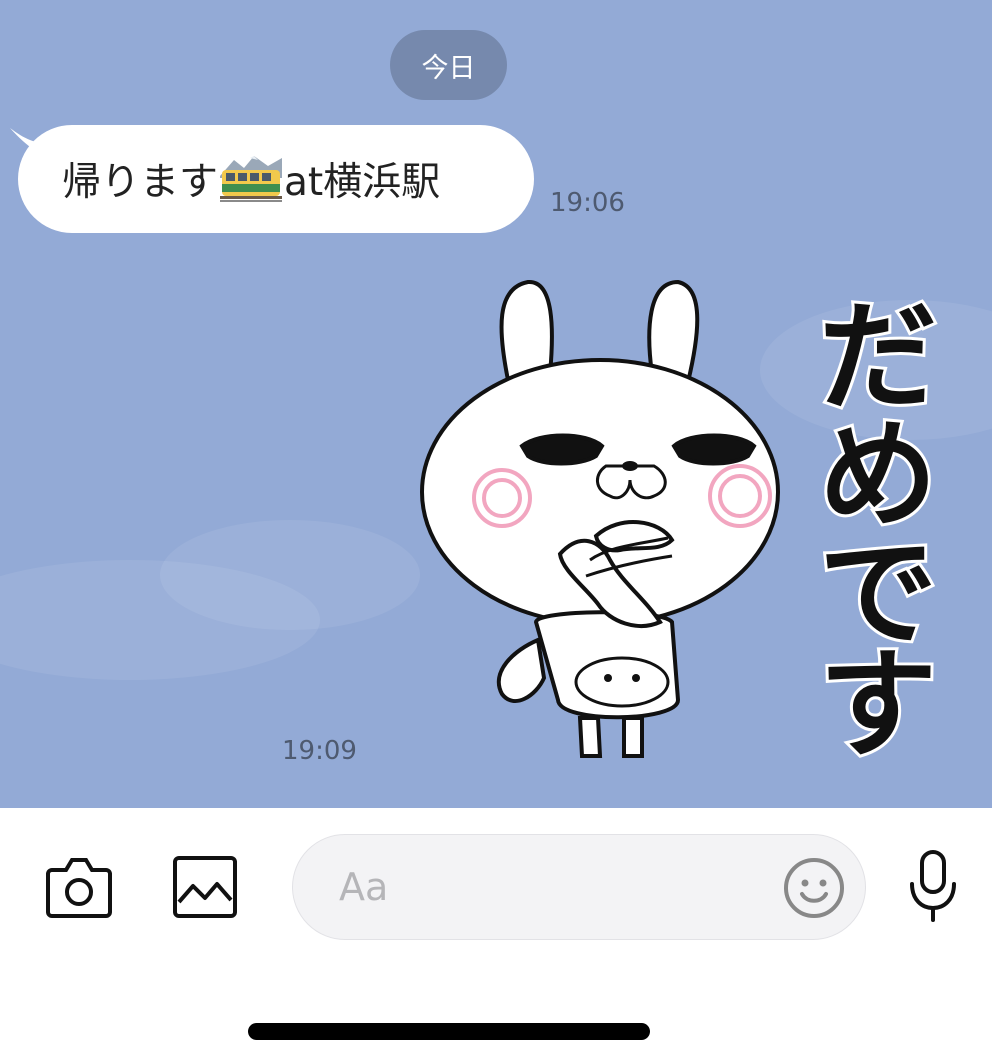  Describe the element at coordinates (290, 575) in the screenshot. I see `background-cloud` at that location.